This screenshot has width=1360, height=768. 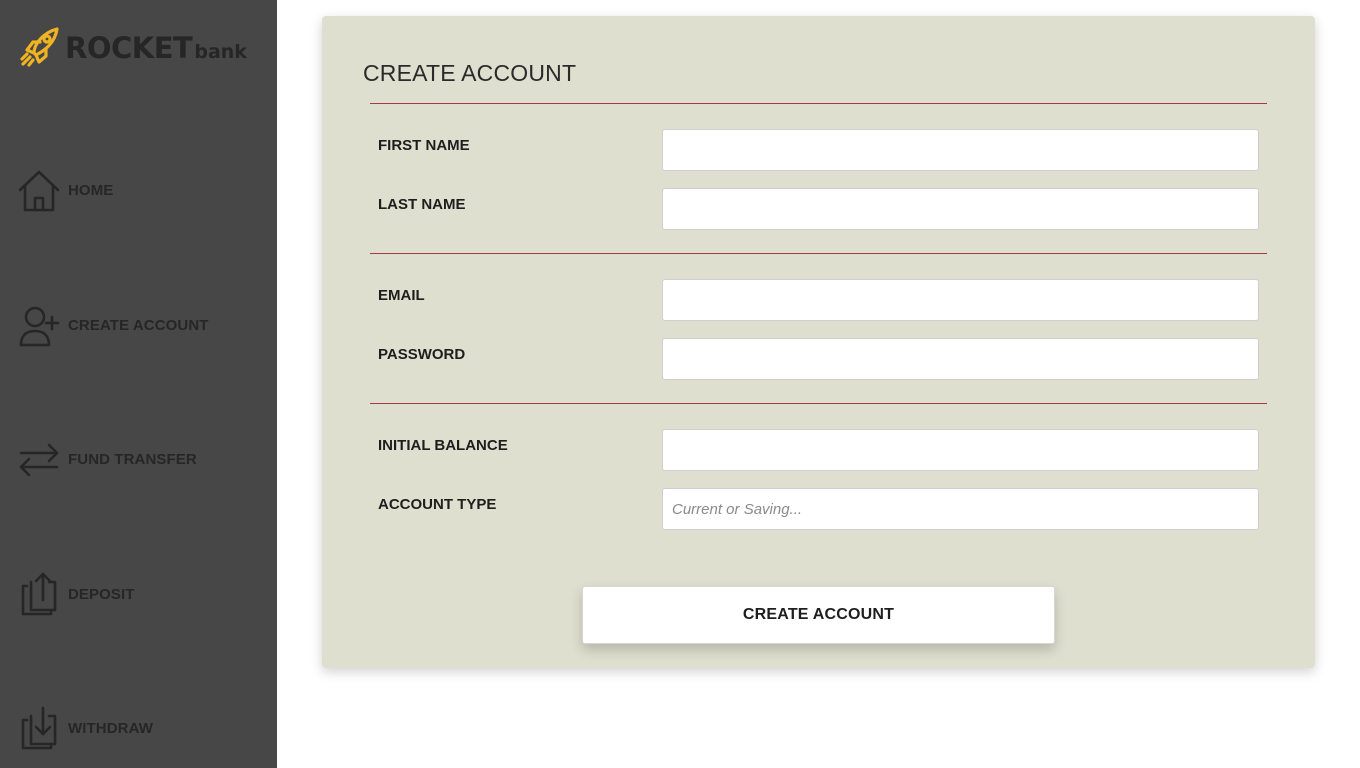 I want to click on email-label: EMAIL, so click(x=401, y=295).